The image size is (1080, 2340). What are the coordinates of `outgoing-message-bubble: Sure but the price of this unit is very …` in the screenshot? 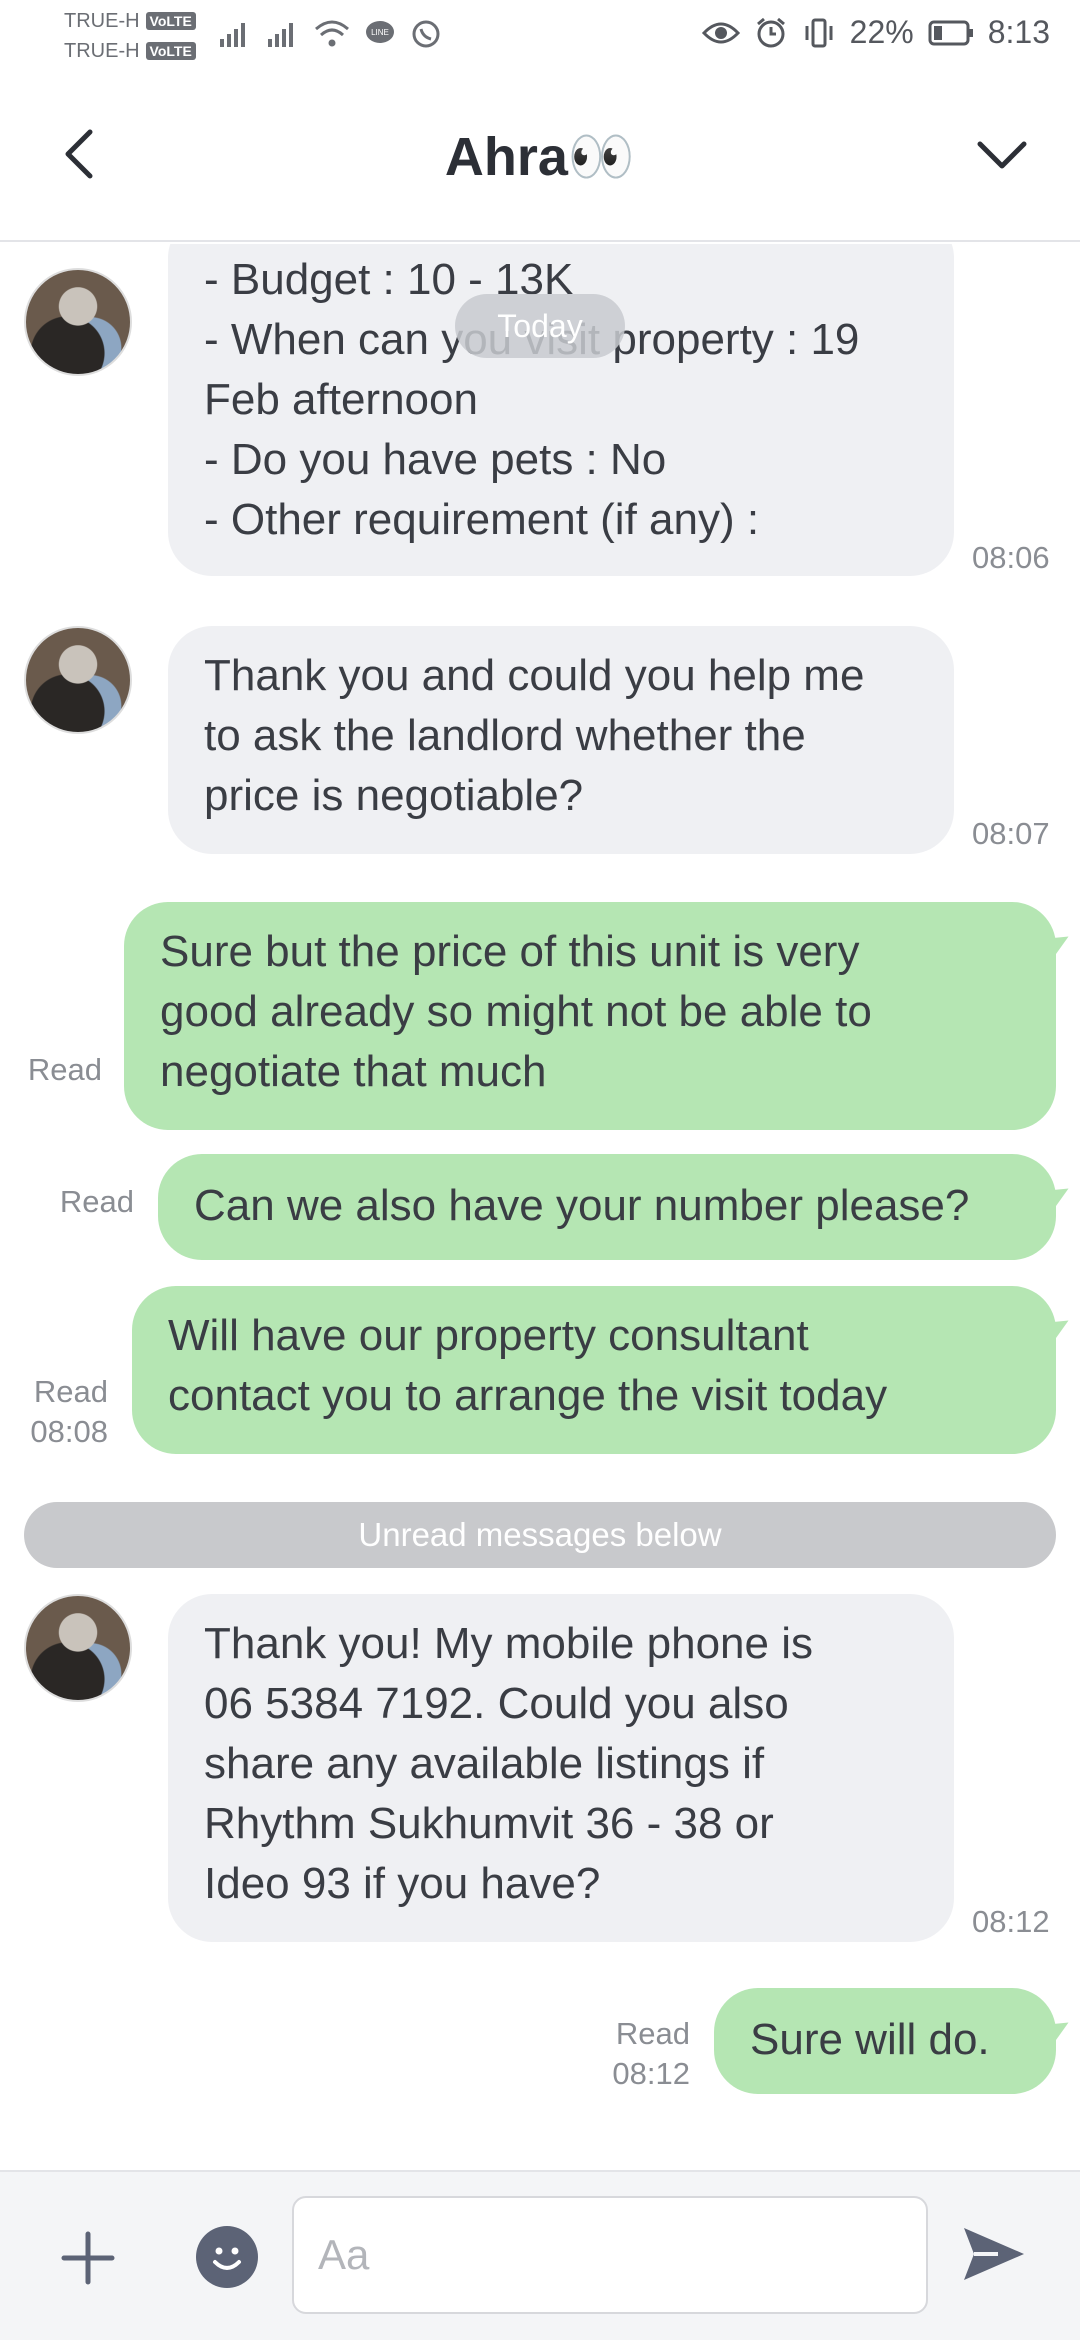 It's located at (590, 1016).